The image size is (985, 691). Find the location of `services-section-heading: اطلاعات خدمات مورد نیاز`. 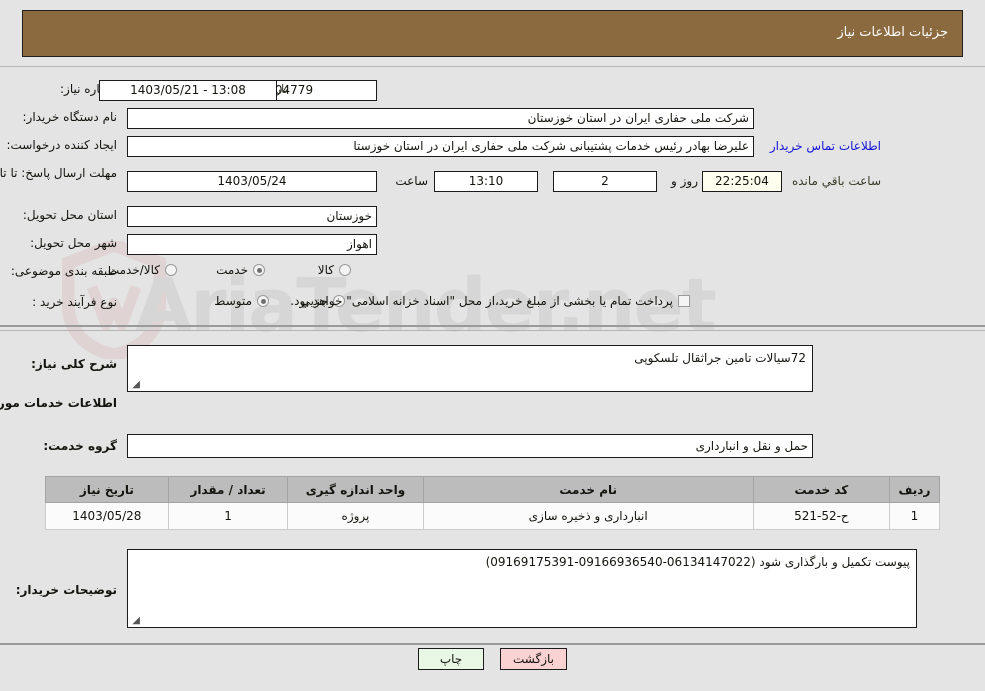

services-section-heading: اطلاعات خدمات مورد نیاز is located at coordinates (58, 403).